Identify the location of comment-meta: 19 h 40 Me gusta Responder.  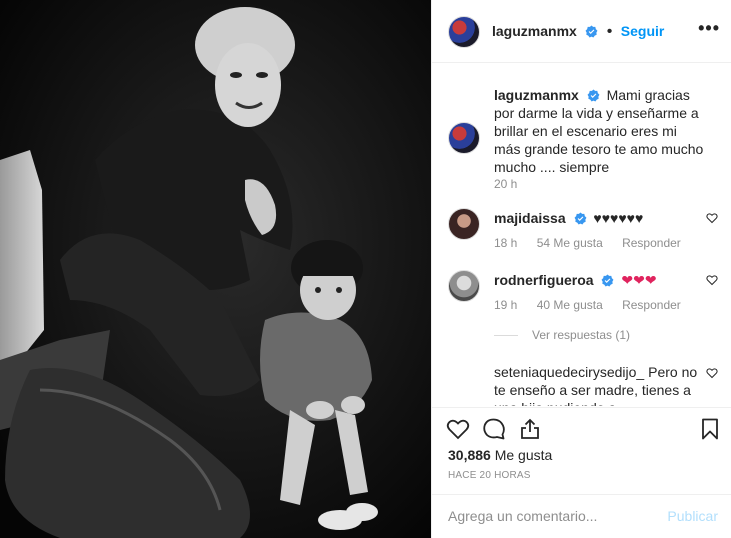
(595, 305).